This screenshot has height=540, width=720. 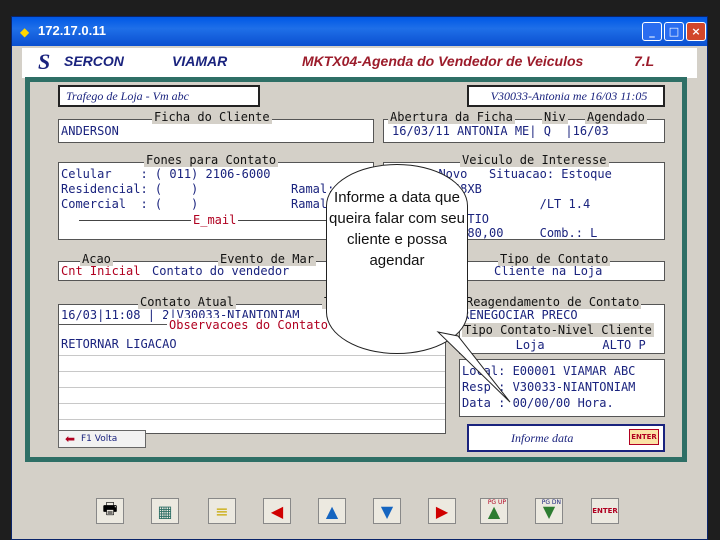 What do you see at coordinates (90, 131) in the screenshot?
I see `client-name: ANDERSON` at bounding box center [90, 131].